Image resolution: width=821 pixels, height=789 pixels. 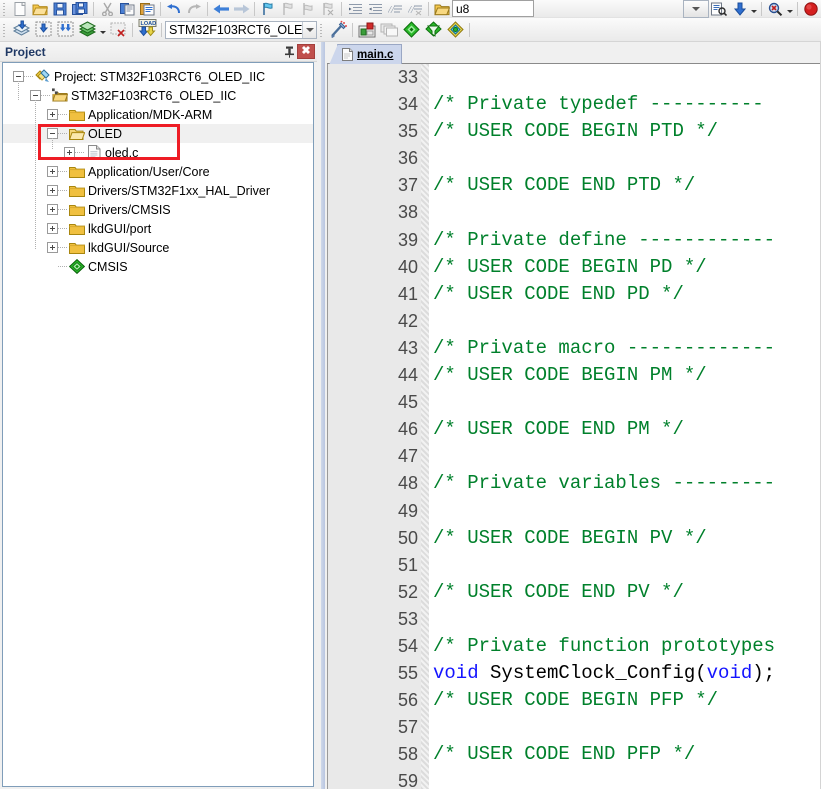 What do you see at coordinates (775, 9) in the screenshot?
I see `zoom-search-button` at bounding box center [775, 9].